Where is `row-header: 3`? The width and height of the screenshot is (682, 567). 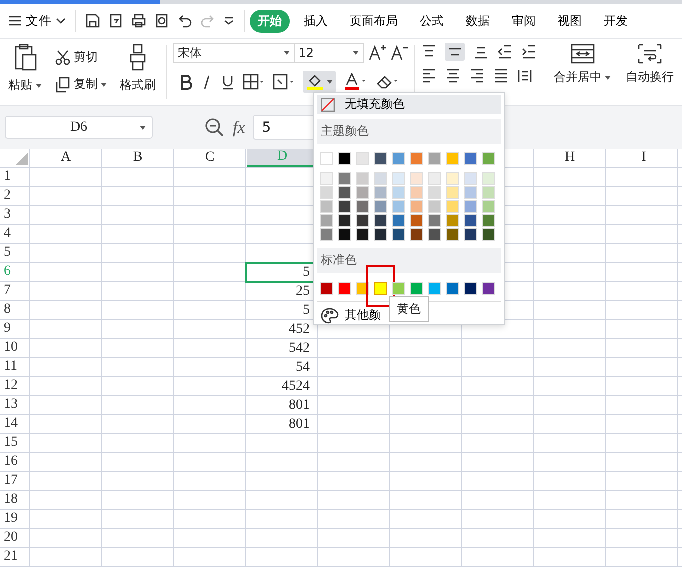
row-header: 3 is located at coordinates (15, 215).